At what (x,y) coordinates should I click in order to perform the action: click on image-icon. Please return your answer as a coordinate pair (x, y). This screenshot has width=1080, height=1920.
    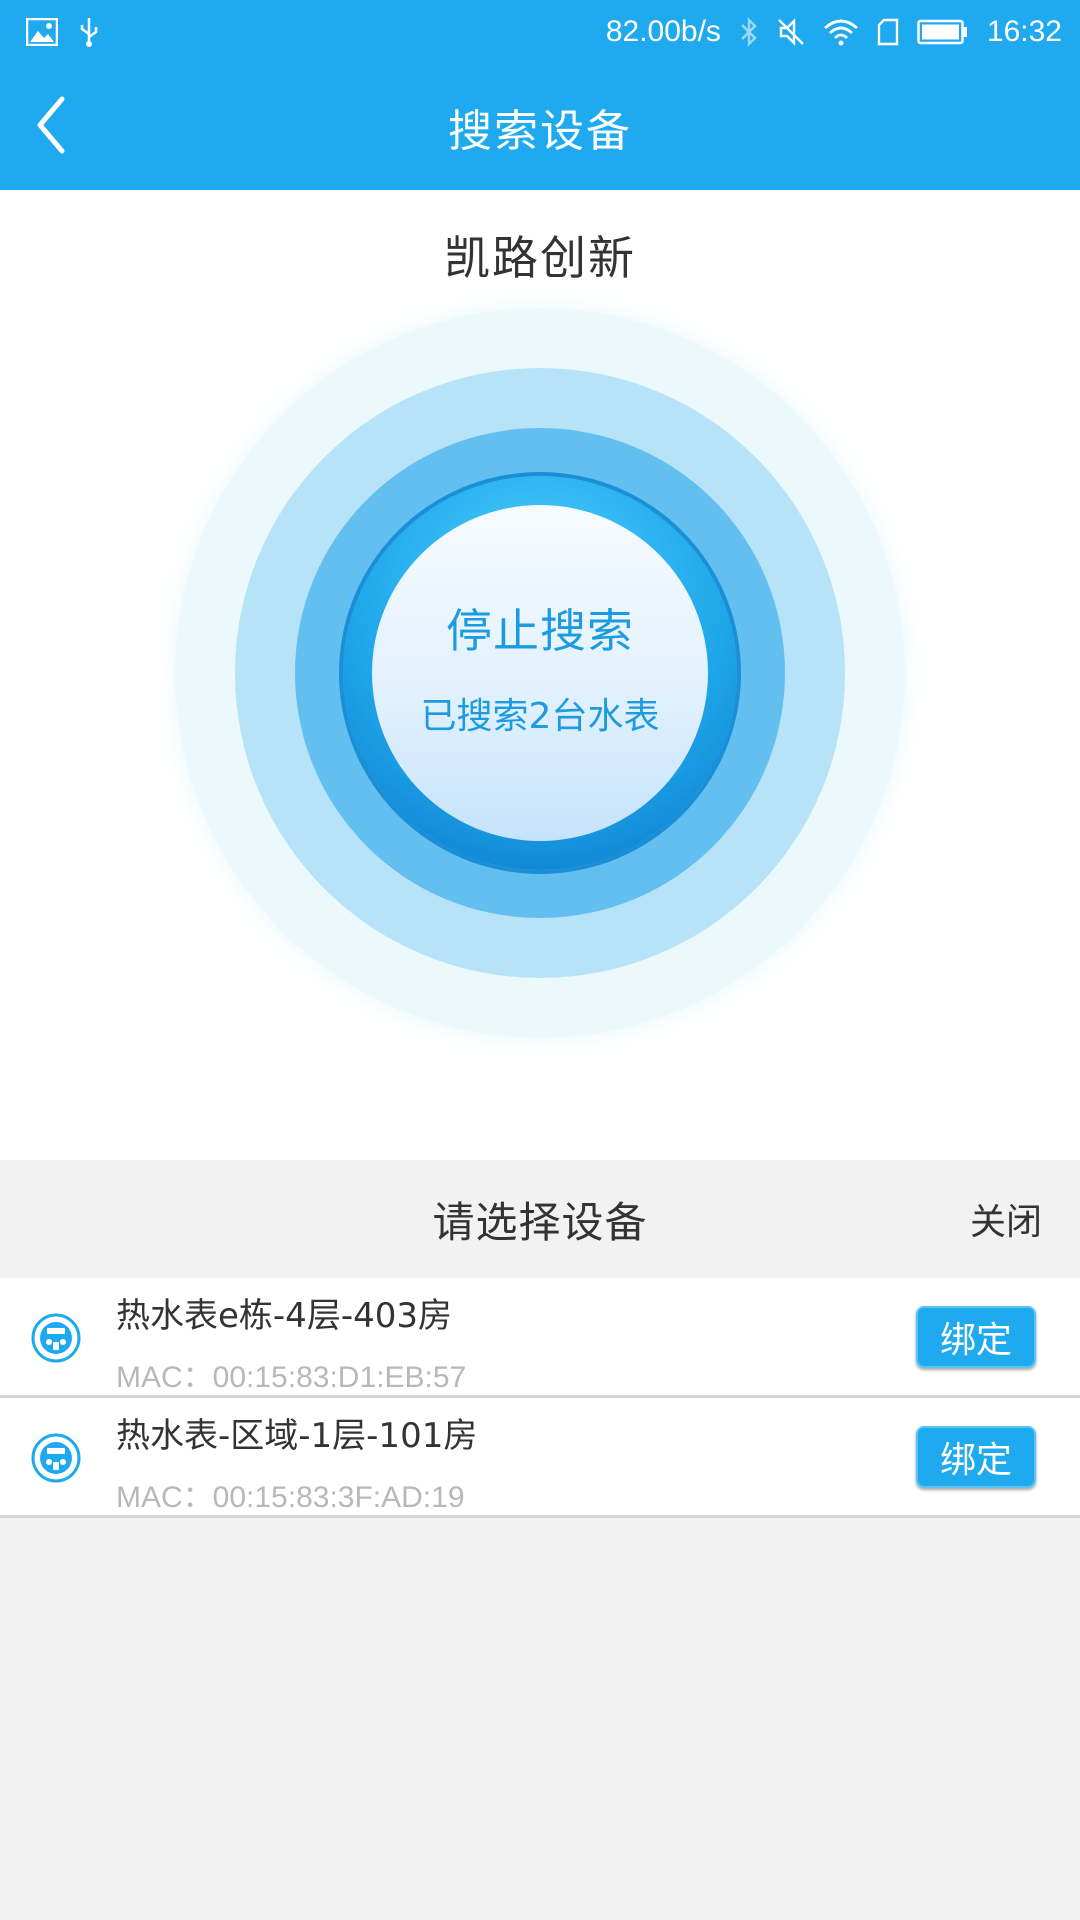
    Looking at the image, I should click on (42, 32).